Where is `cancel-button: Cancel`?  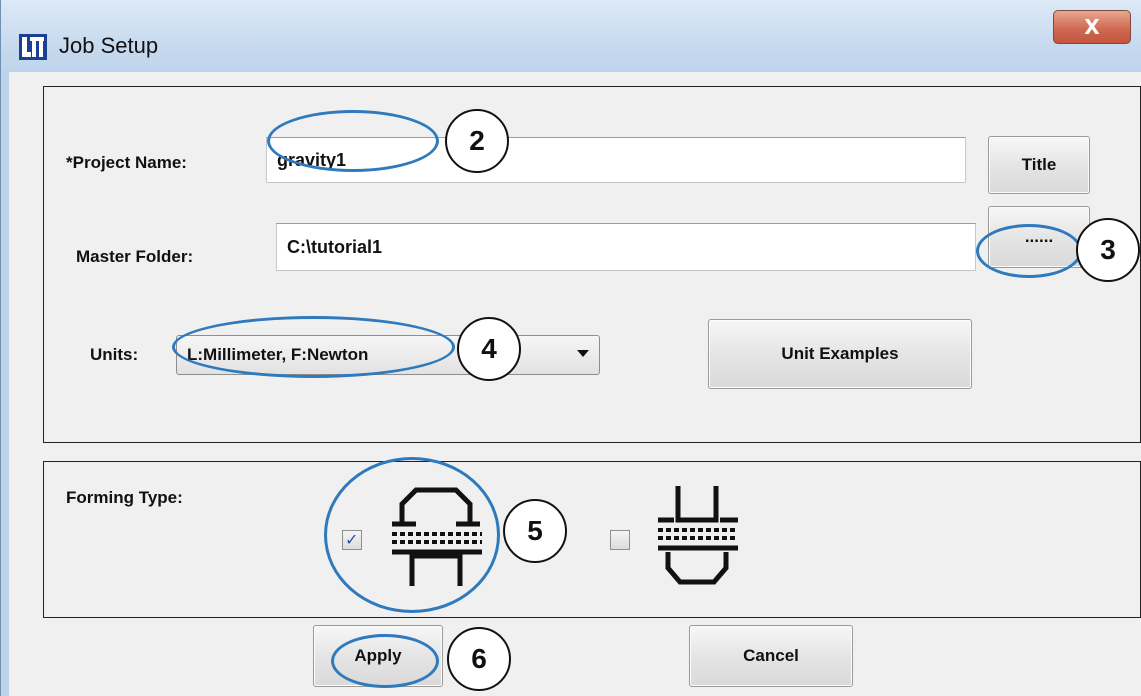
cancel-button: Cancel is located at coordinates (771, 656).